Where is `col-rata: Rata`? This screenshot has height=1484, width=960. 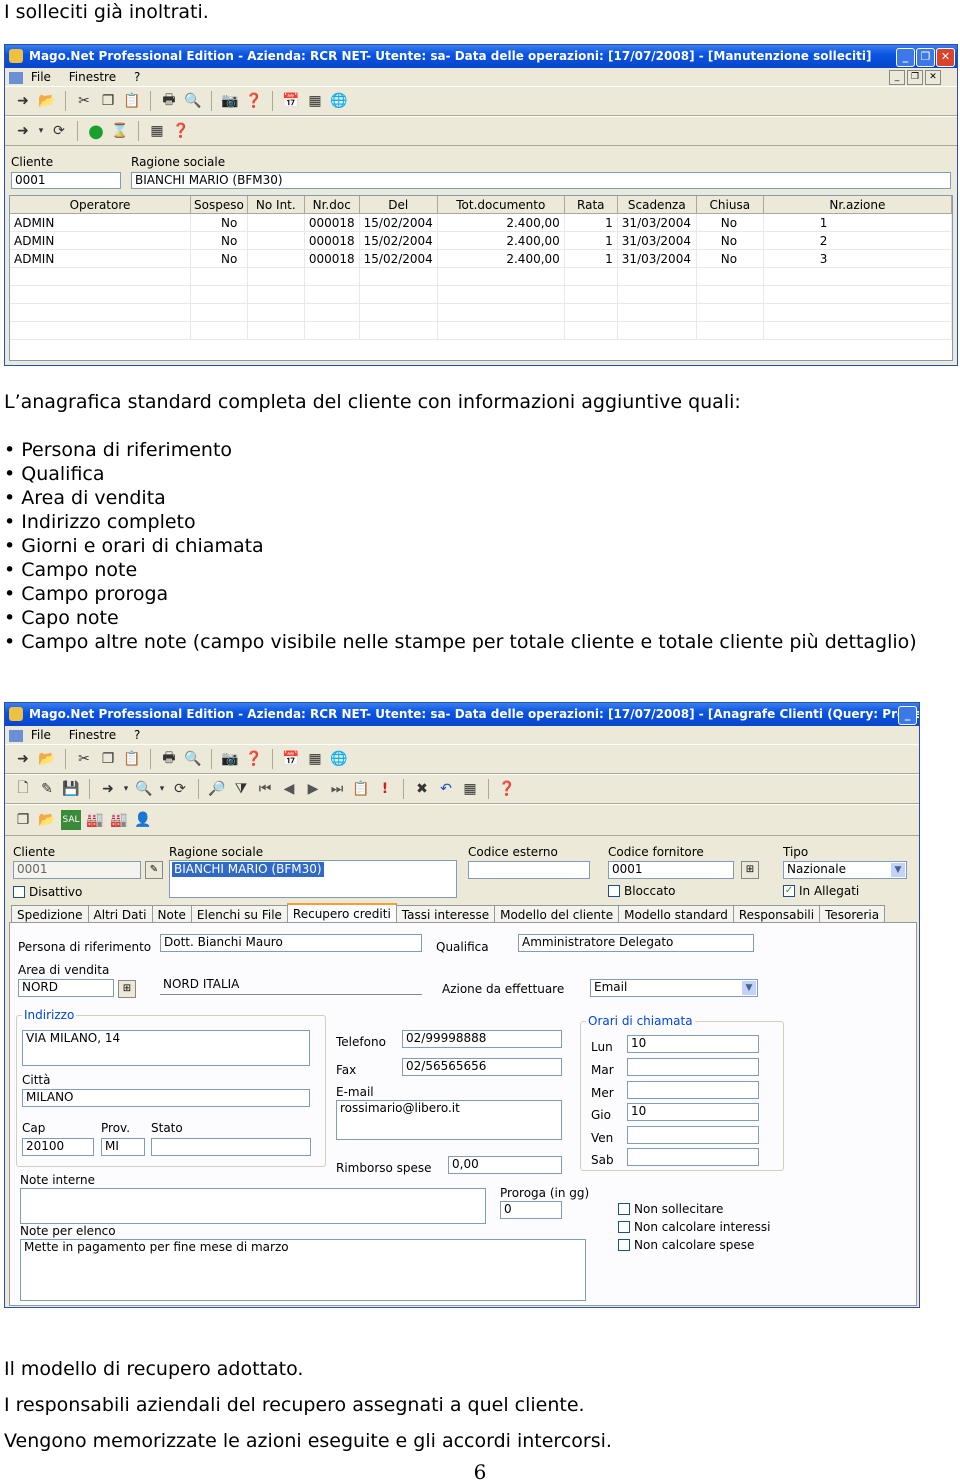 col-rata: Rata is located at coordinates (591, 205).